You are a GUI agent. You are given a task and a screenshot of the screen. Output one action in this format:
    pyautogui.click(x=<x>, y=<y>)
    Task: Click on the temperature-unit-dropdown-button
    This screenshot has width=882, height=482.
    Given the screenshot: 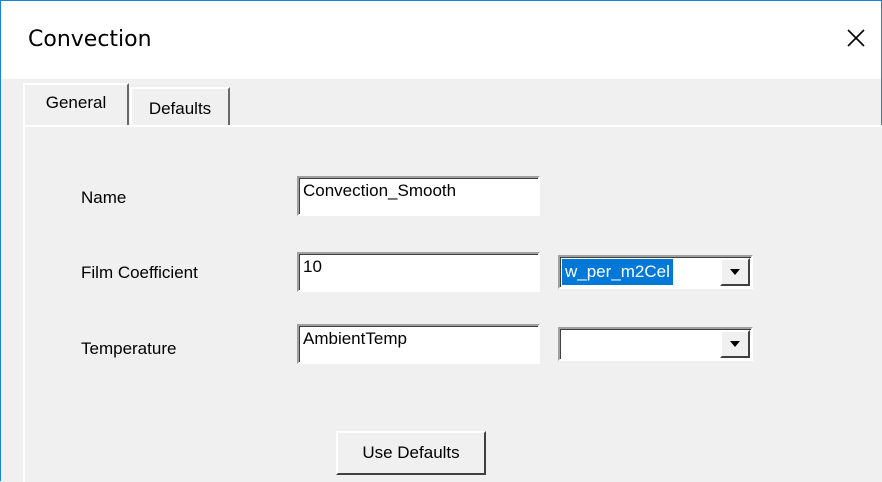 What is the action you would take?
    pyautogui.click(x=735, y=344)
    